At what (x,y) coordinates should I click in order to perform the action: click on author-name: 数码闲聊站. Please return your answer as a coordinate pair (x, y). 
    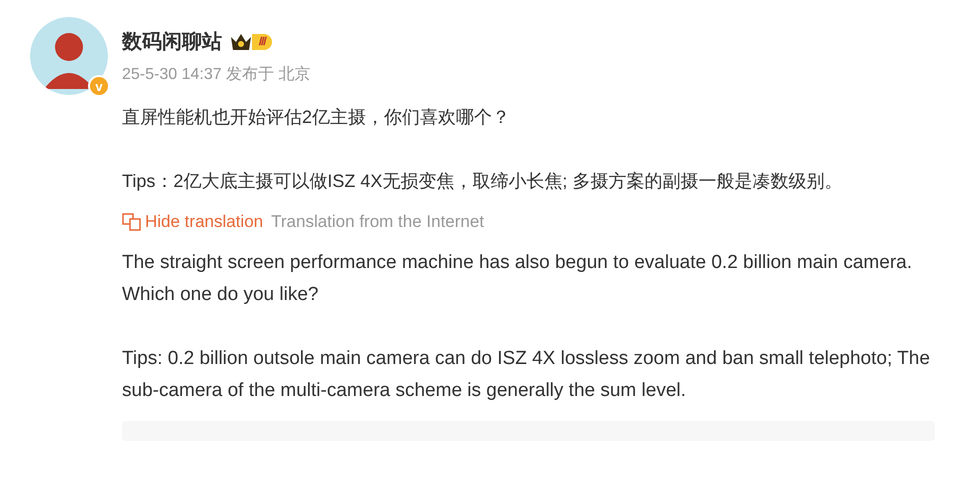
    Looking at the image, I should click on (172, 42).